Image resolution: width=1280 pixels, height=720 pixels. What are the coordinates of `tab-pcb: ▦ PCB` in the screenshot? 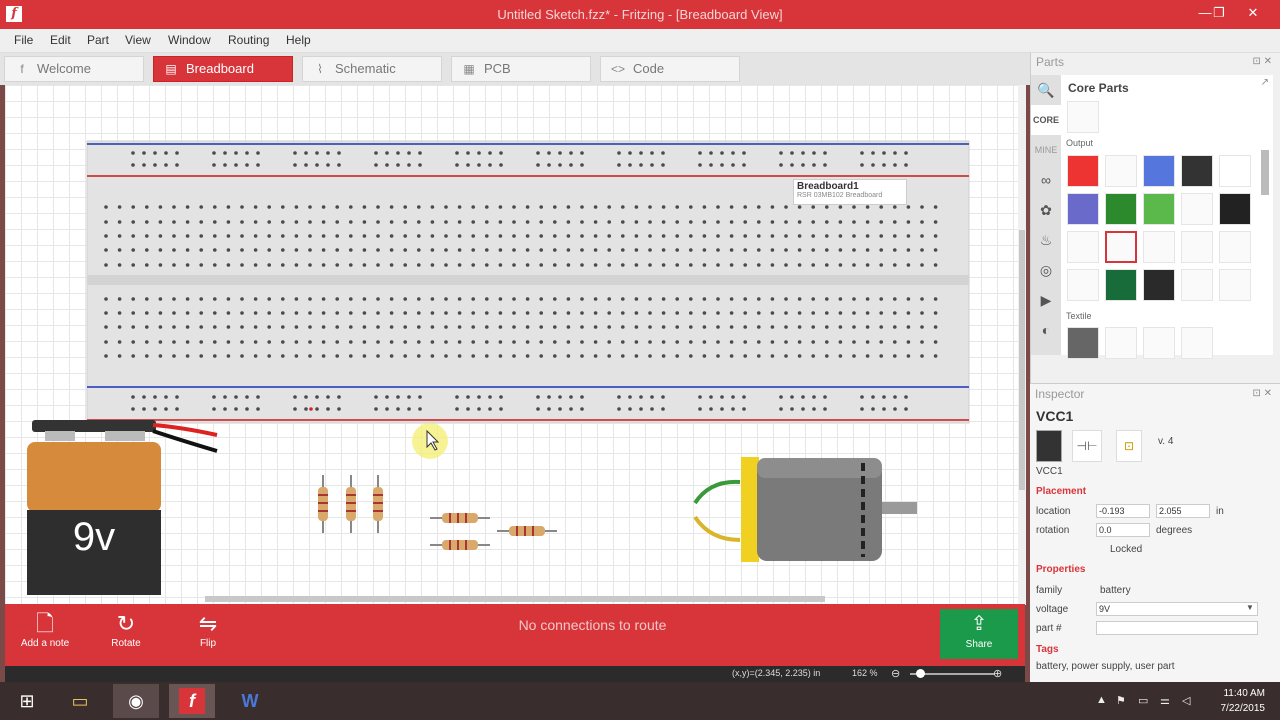 It's located at (521, 69).